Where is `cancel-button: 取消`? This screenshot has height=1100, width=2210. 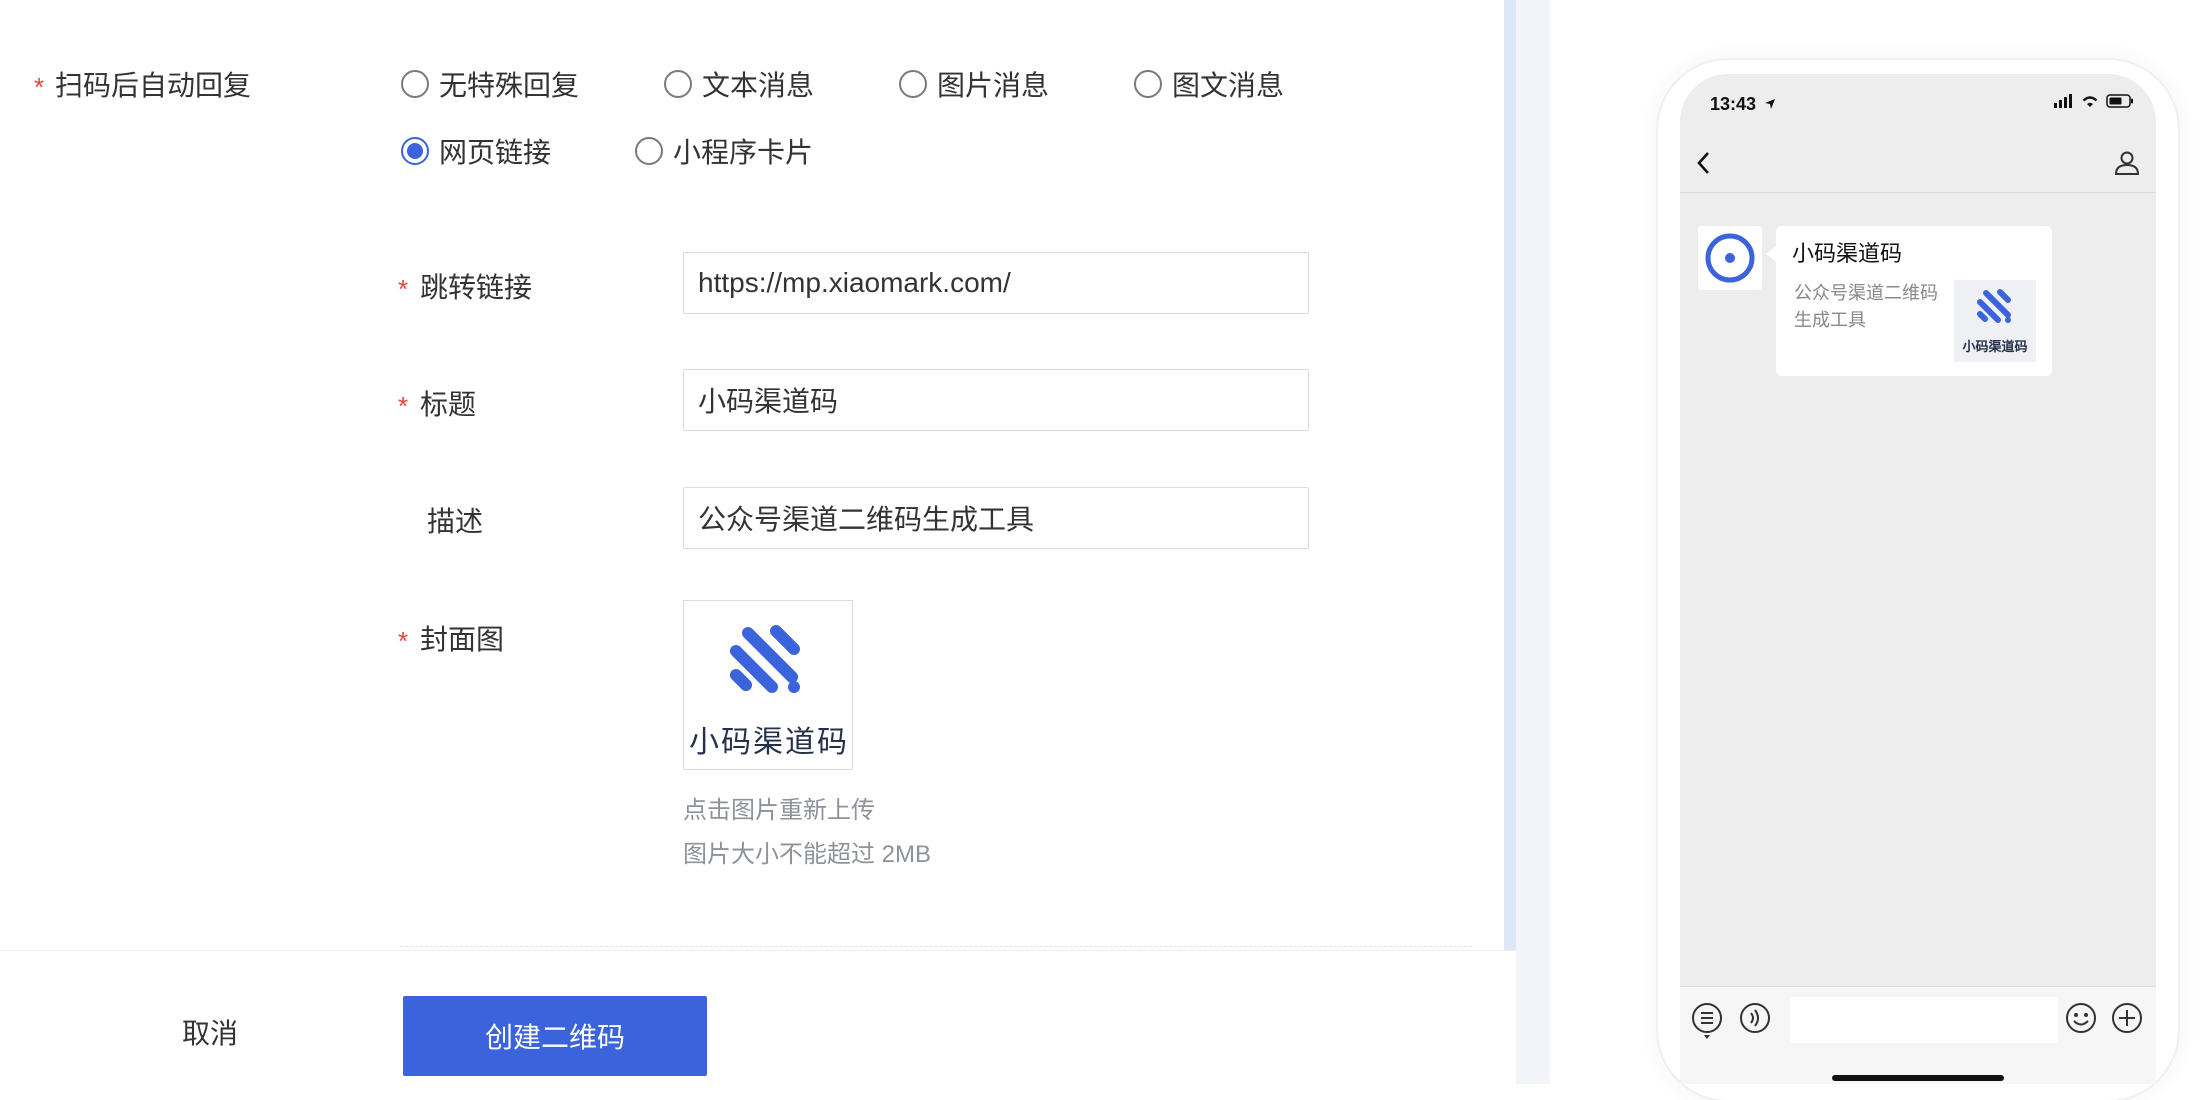
cancel-button: 取消 is located at coordinates (210, 1032).